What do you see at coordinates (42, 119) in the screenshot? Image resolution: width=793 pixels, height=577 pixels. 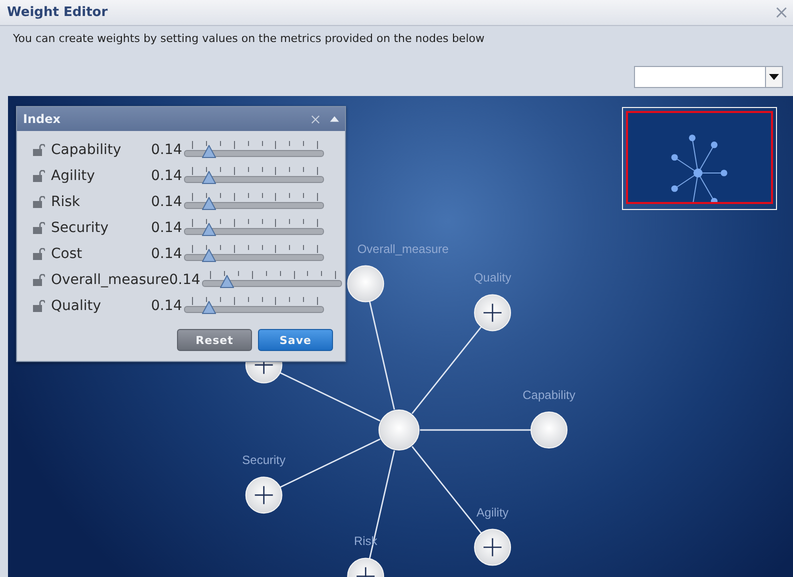 I see `panel-title: Index` at bounding box center [42, 119].